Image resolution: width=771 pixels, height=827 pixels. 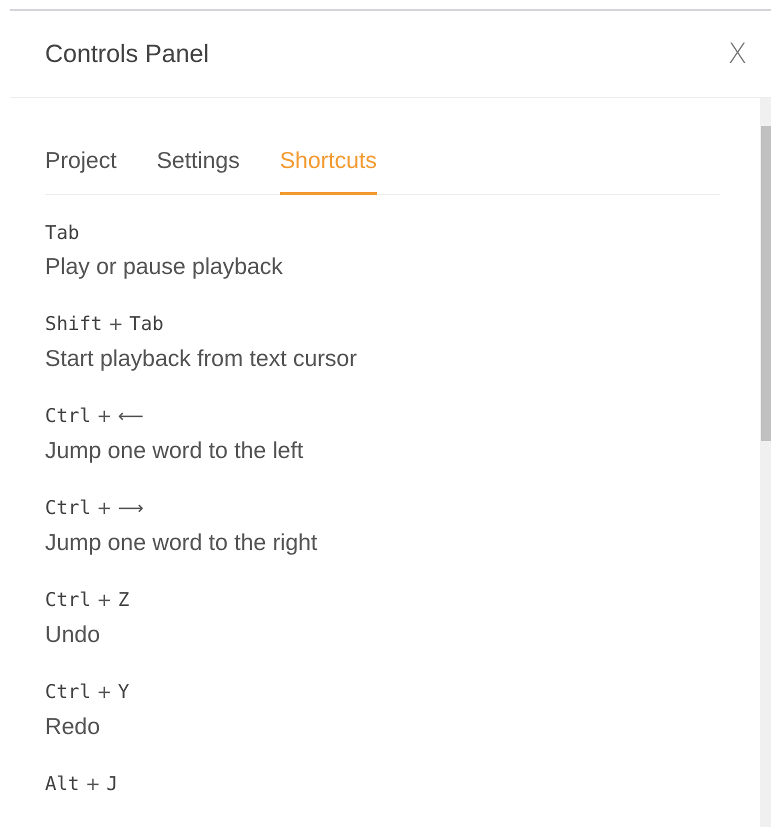 What do you see at coordinates (131, 508) in the screenshot?
I see `arrow-symbol: ⟶` at bounding box center [131, 508].